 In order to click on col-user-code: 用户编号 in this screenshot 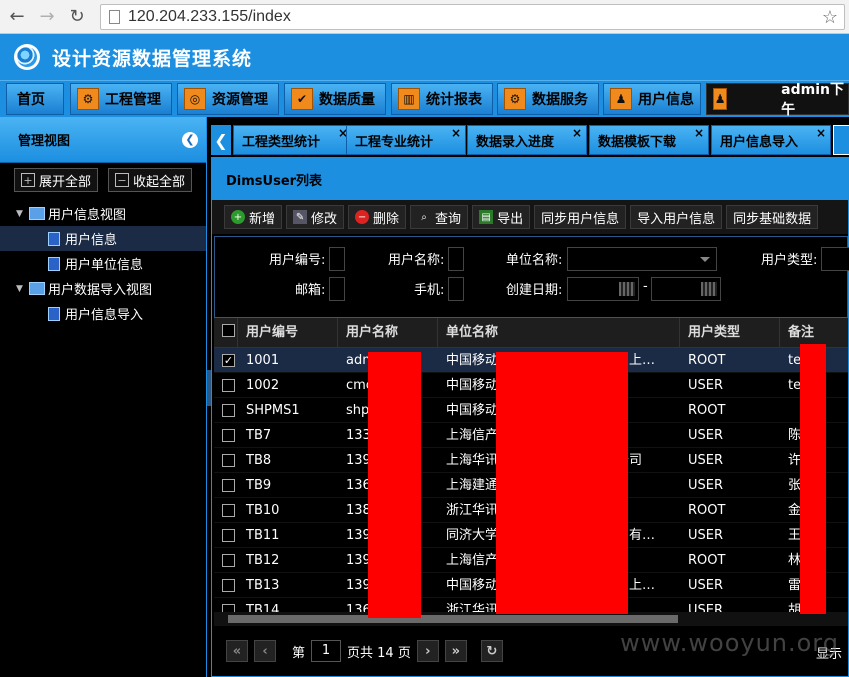, I will do `click(288, 333)`.